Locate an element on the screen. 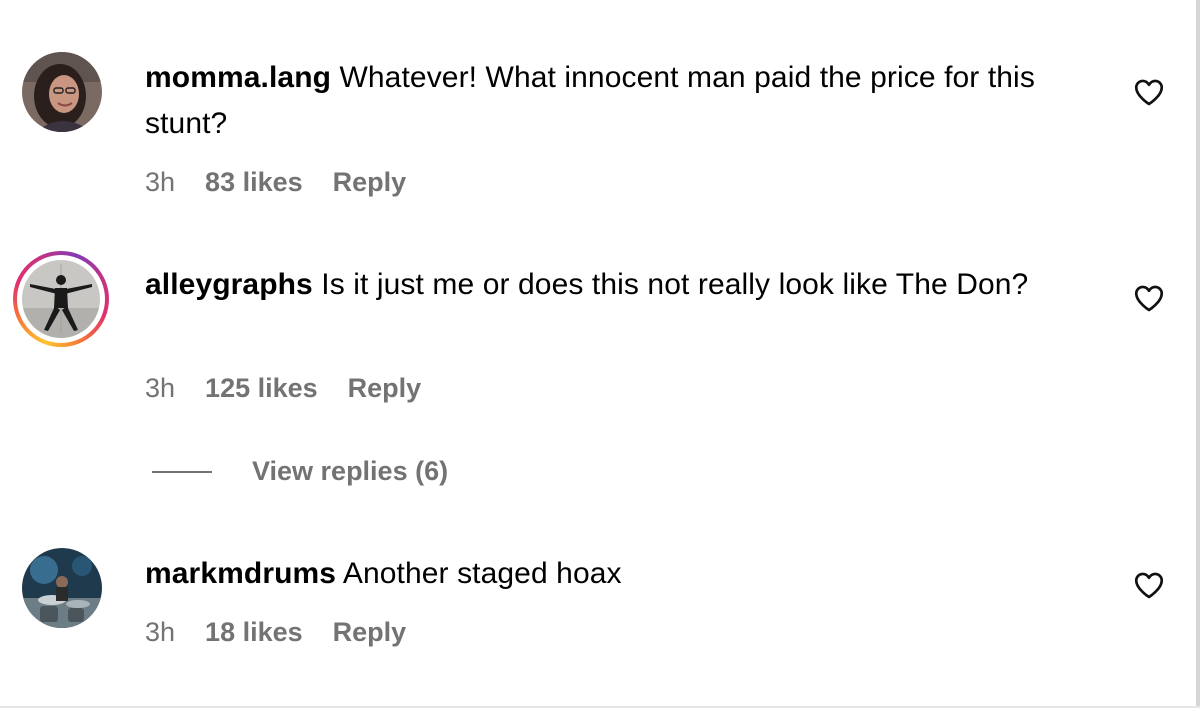 The width and height of the screenshot is (1200, 708). comment-meta: 3h 125 likes Reply is located at coordinates (283, 388).